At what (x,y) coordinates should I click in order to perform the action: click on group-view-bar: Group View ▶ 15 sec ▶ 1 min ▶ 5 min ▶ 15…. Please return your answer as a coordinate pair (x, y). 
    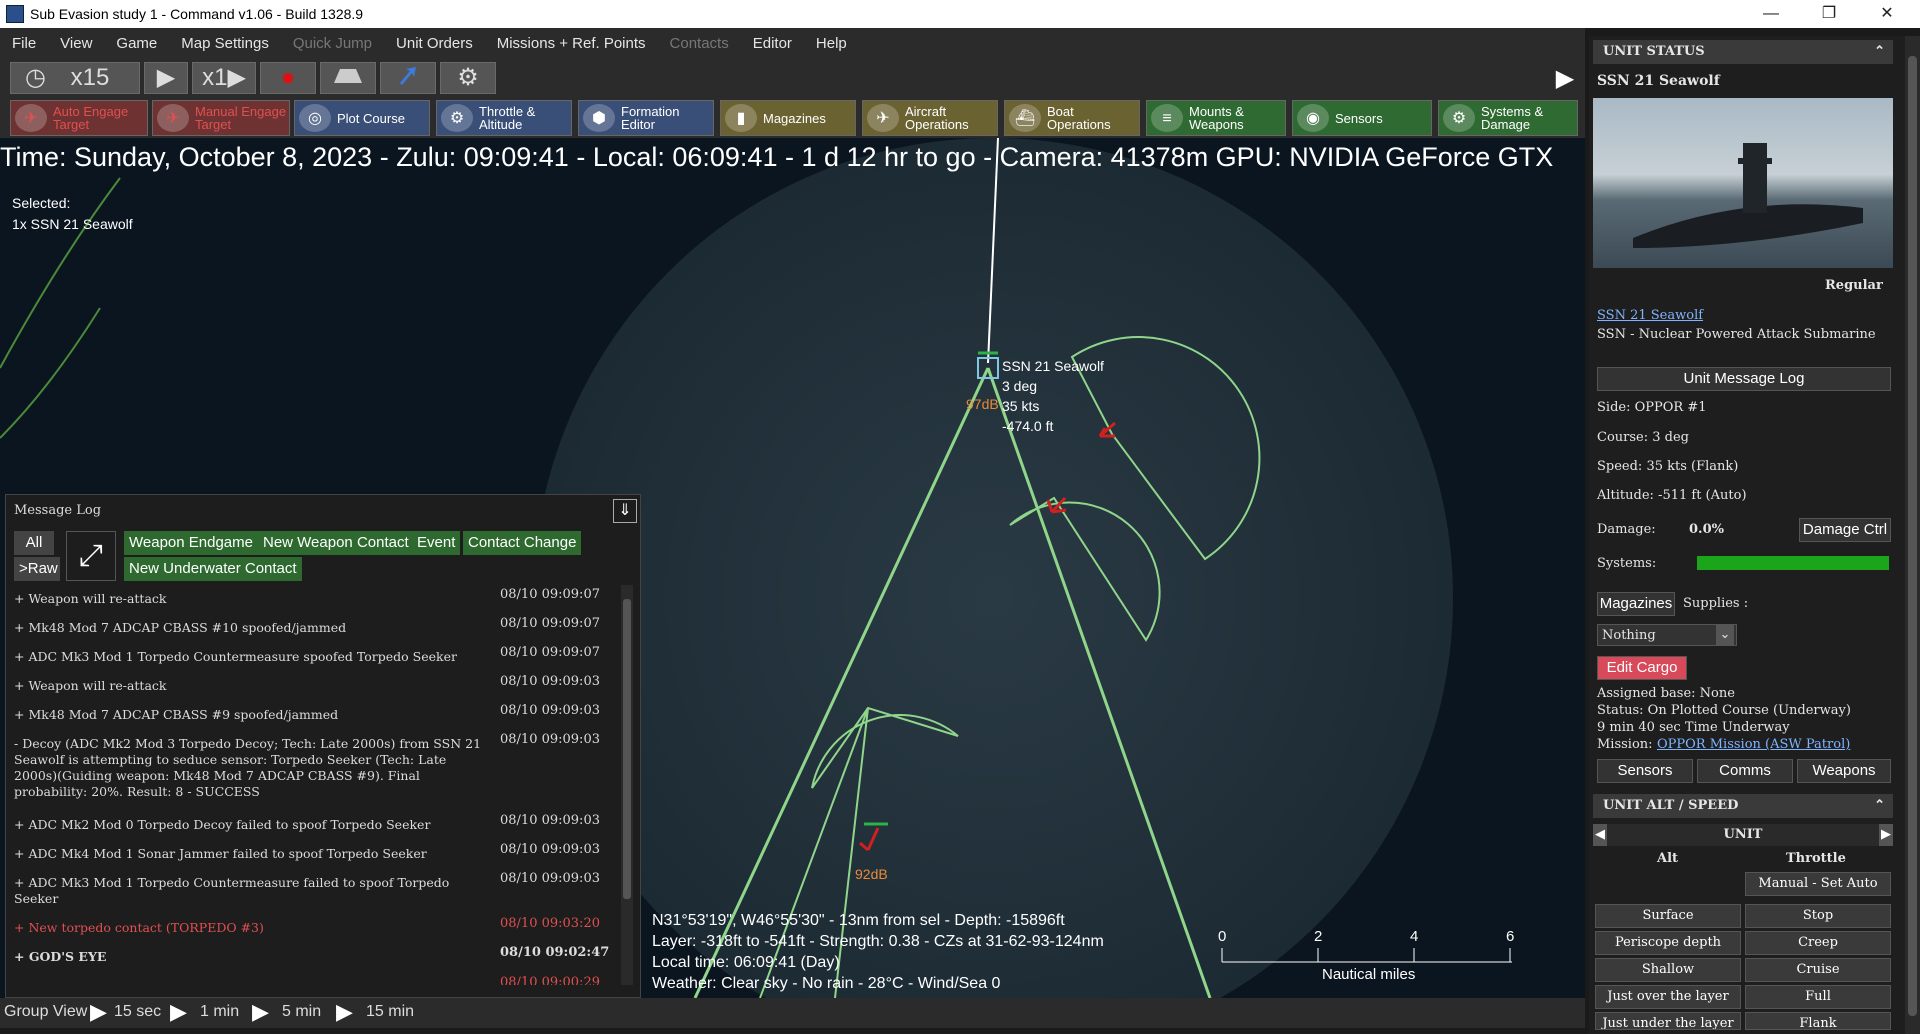
    Looking at the image, I should click on (792, 1013).